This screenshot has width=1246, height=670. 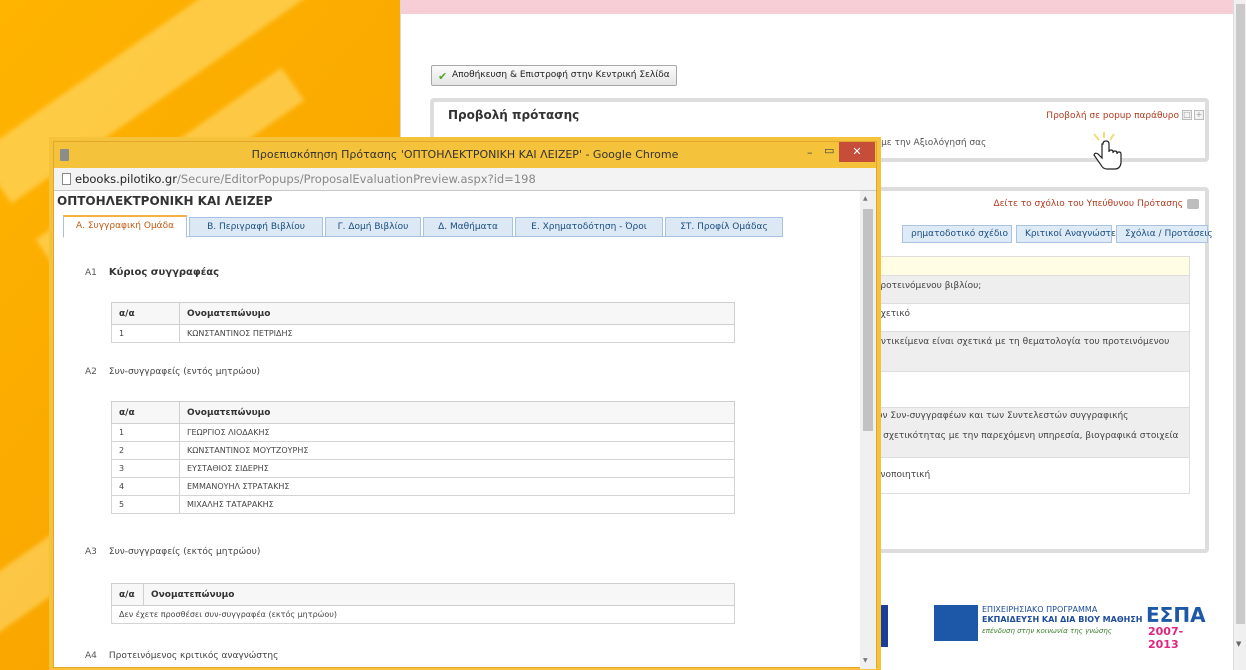 I want to click on section-a1: Α1 Κύριος συγγραφέας, so click(x=152, y=272).